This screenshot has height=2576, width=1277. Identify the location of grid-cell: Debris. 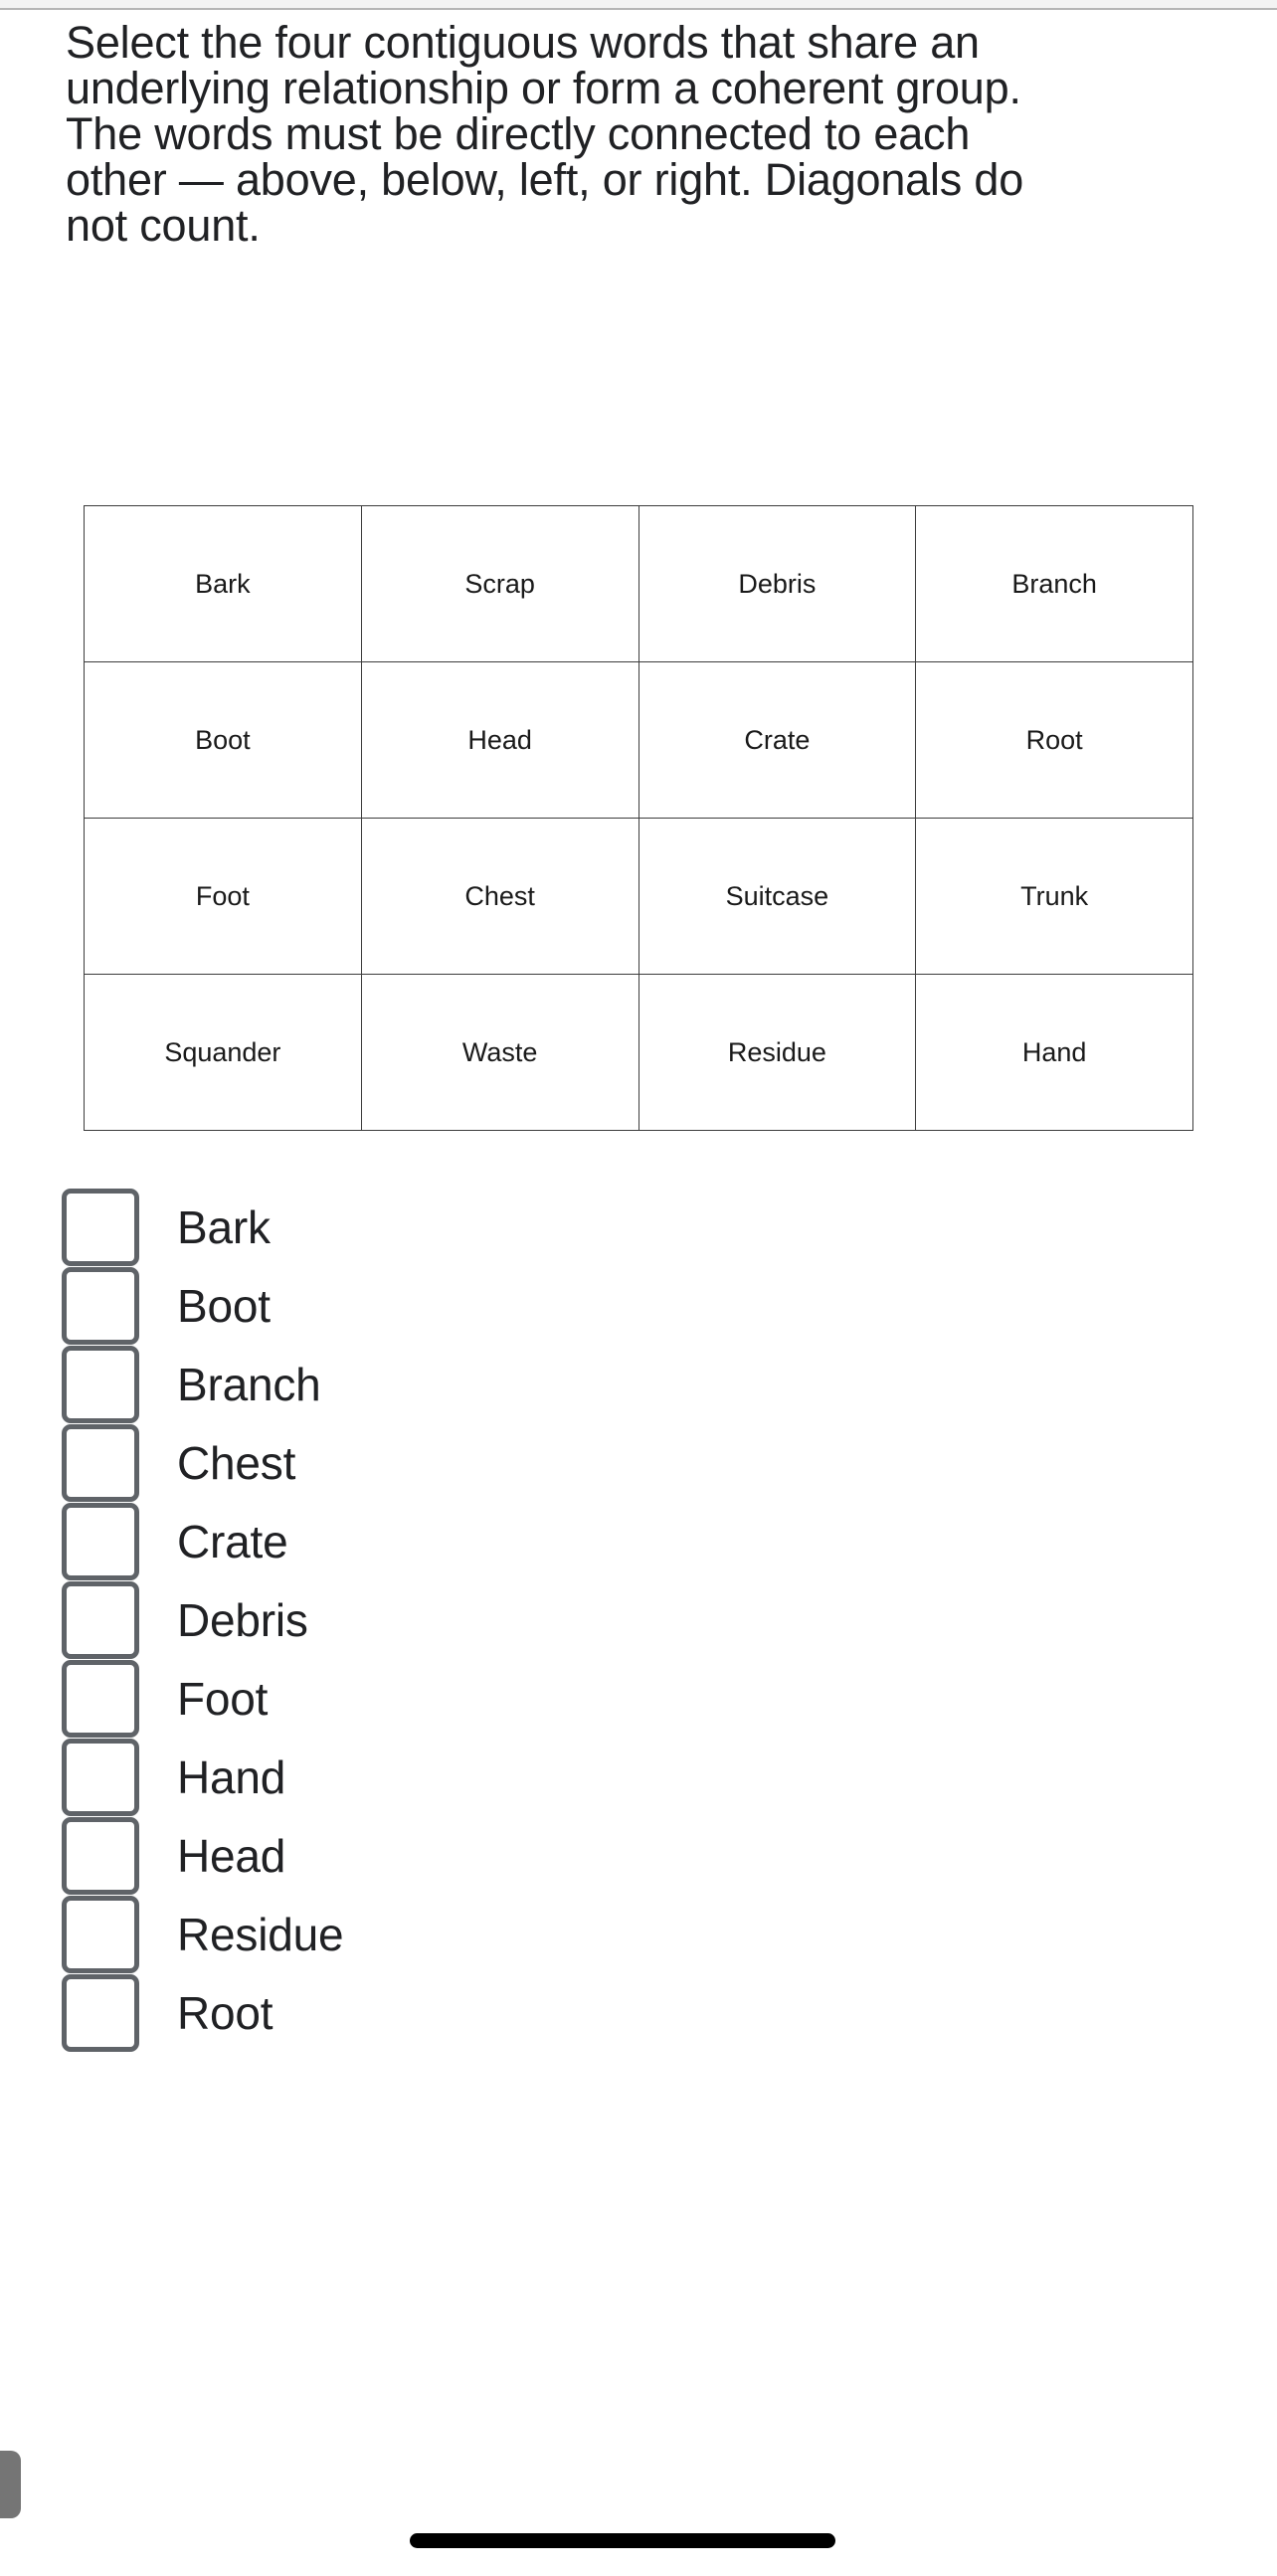
(778, 583).